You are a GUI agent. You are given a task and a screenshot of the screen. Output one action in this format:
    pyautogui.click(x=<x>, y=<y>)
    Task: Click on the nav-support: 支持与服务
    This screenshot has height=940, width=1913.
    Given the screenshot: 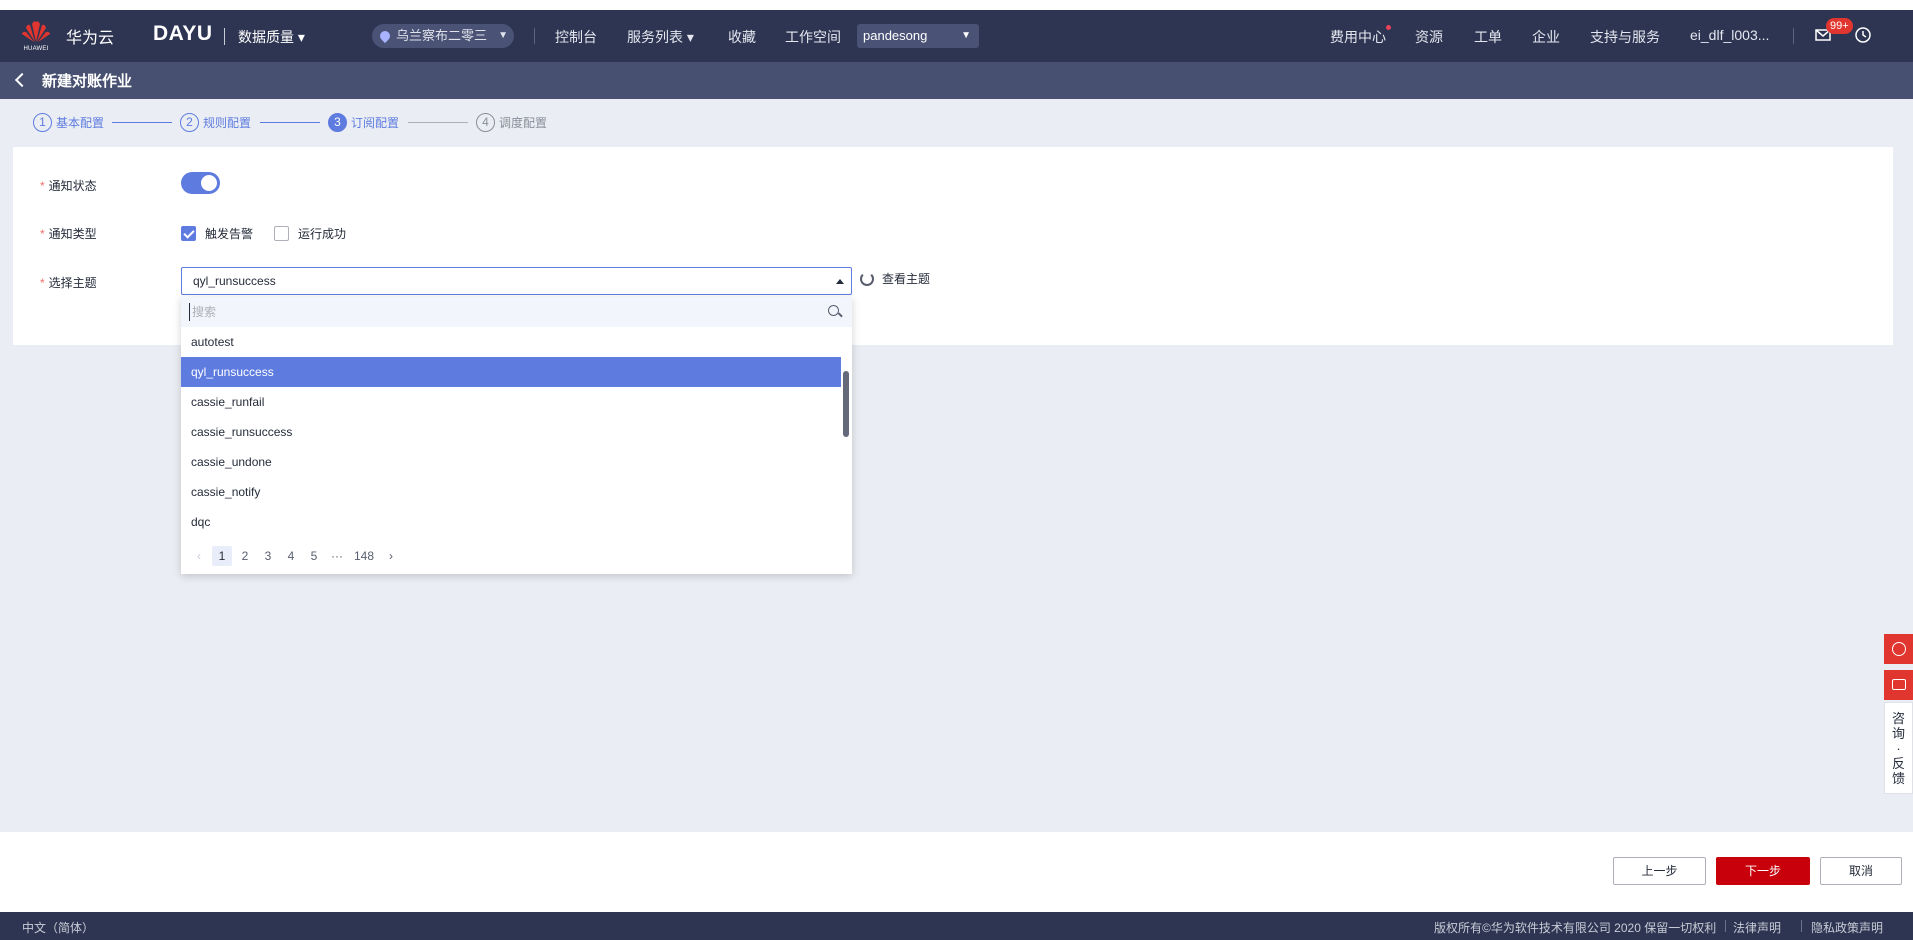 What is the action you would take?
    pyautogui.click(x=1625, y=37)
    